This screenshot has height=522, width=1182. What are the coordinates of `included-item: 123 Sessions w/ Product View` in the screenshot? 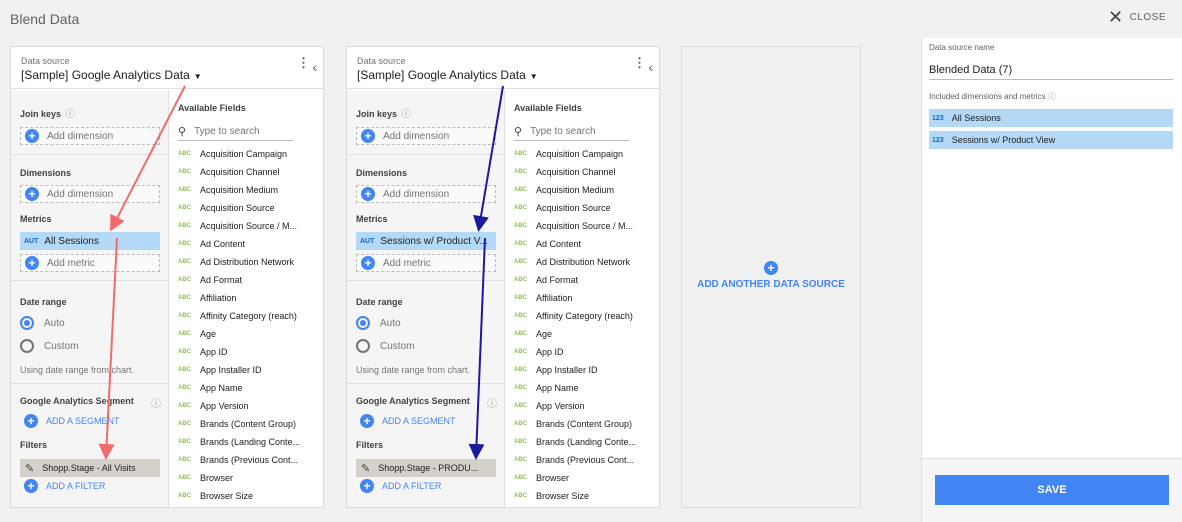 It's located at (1051, 140).